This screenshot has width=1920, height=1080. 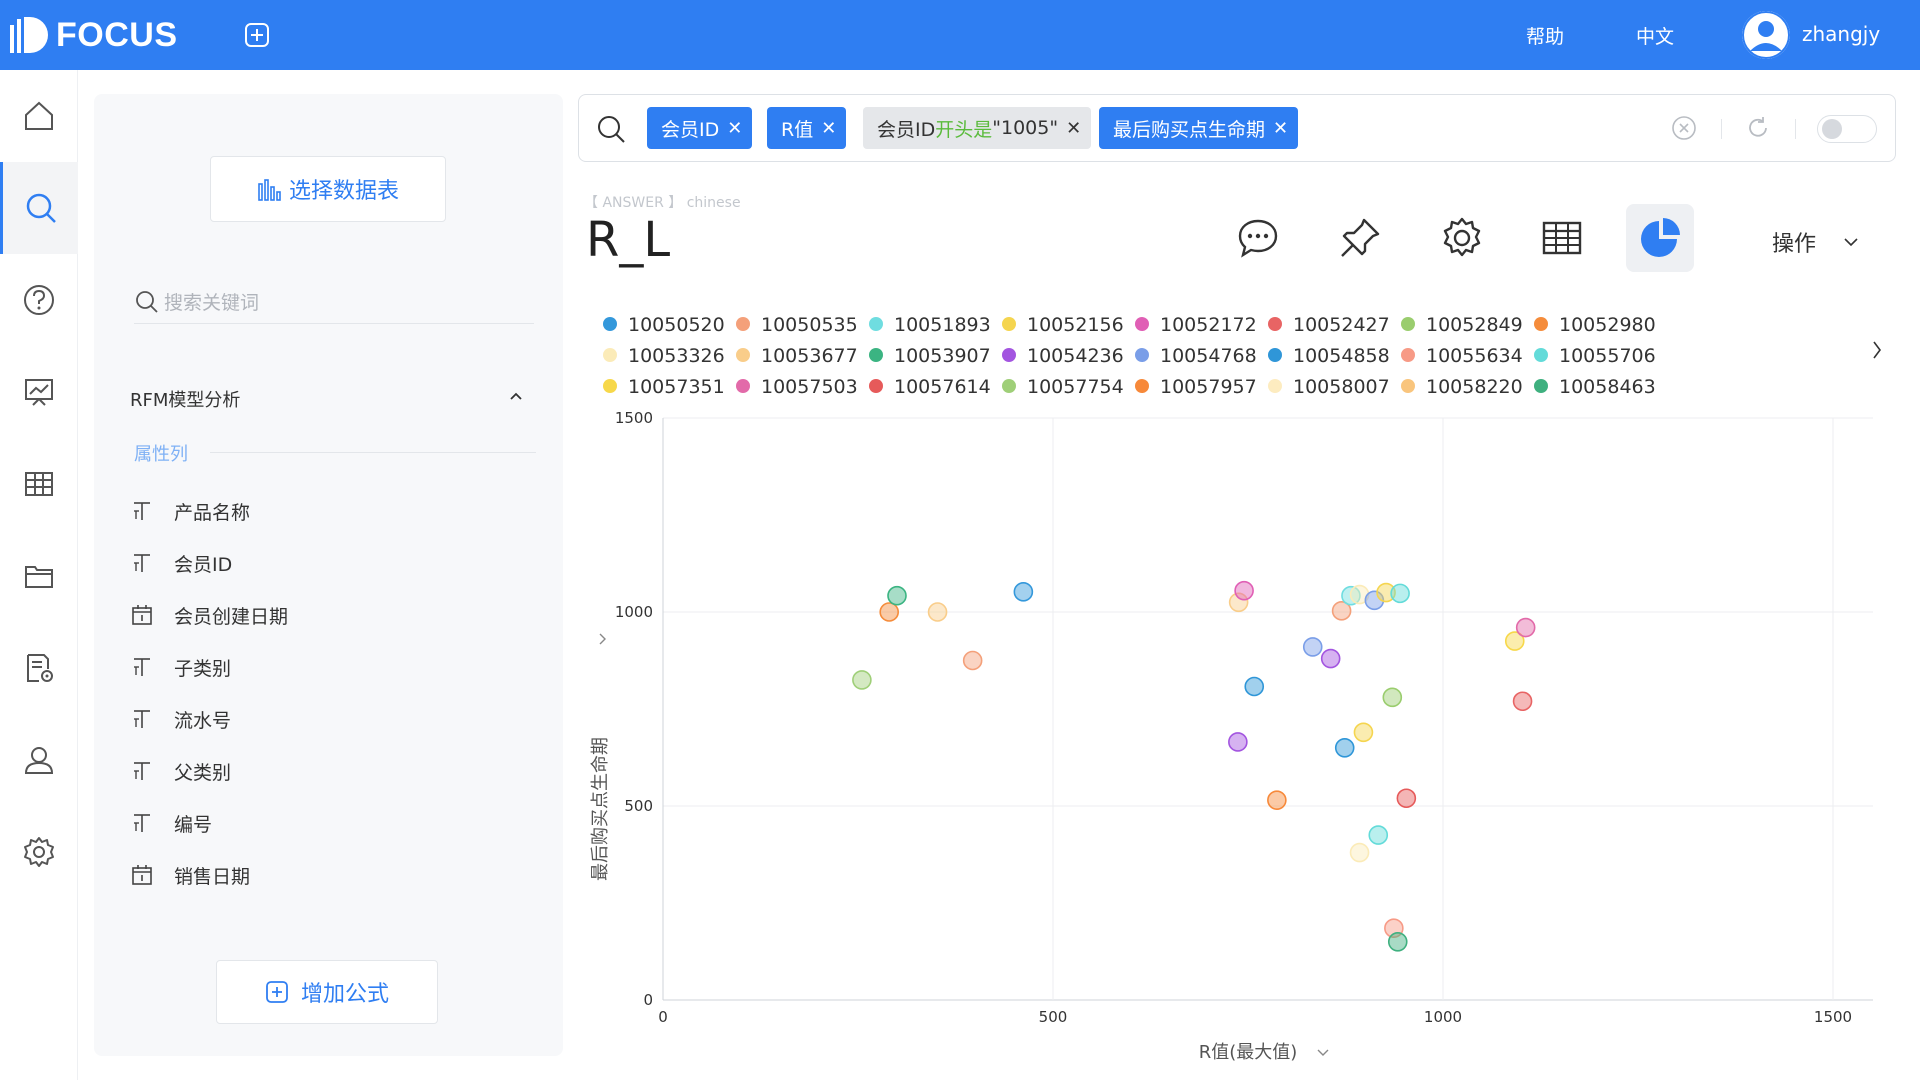 I want to click on chart-type-button, so click(x=1660, y=238).